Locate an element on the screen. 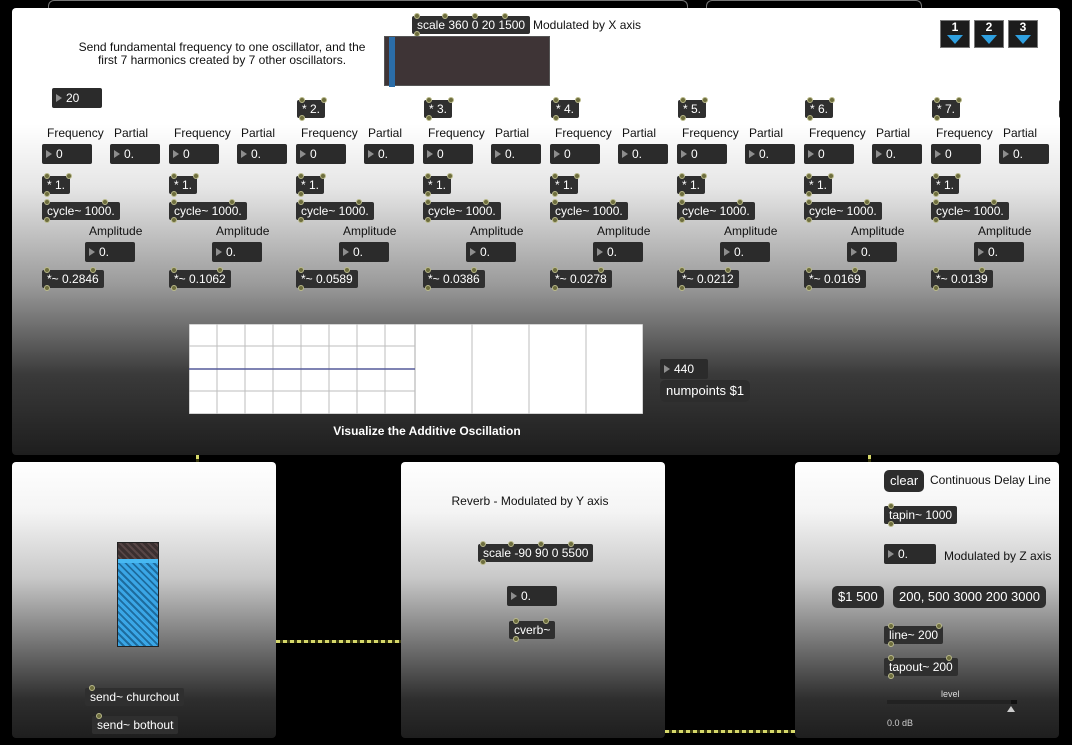 The height and width of the screenshot is (745, 1072). tapout-object: tapout~ 200 is located at coordinates (921, 667).